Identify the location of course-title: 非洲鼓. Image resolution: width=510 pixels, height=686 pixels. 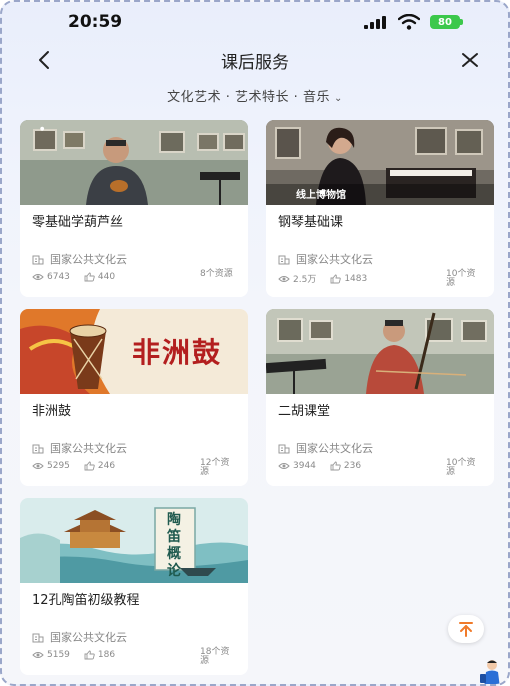
(52, 411).